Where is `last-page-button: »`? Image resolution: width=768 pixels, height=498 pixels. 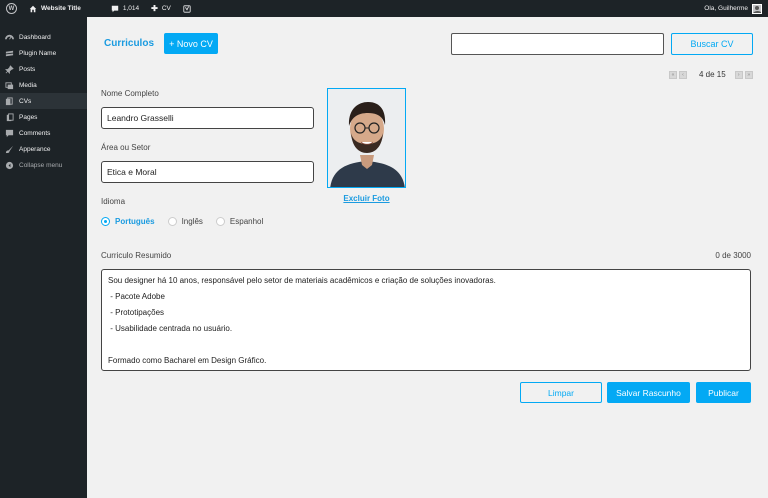
last-page-button: » is located at coordinates (748, 74).